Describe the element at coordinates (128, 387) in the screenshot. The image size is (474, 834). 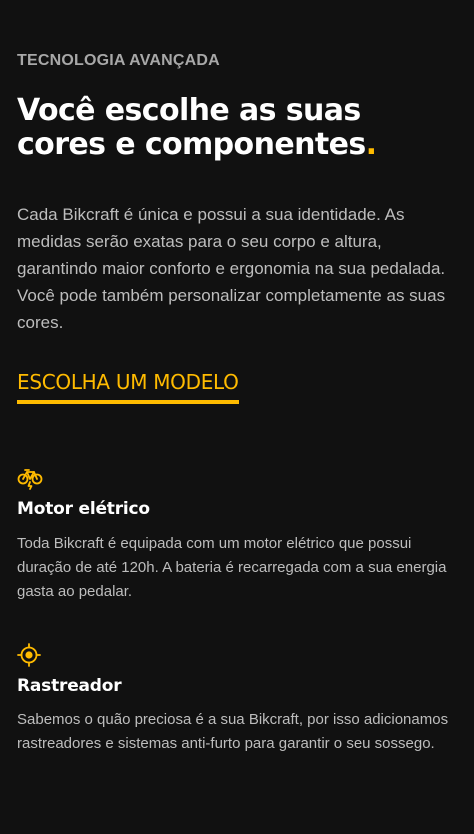
I see `choose-model-link: ESCOLHA UM MODELO` at that location.